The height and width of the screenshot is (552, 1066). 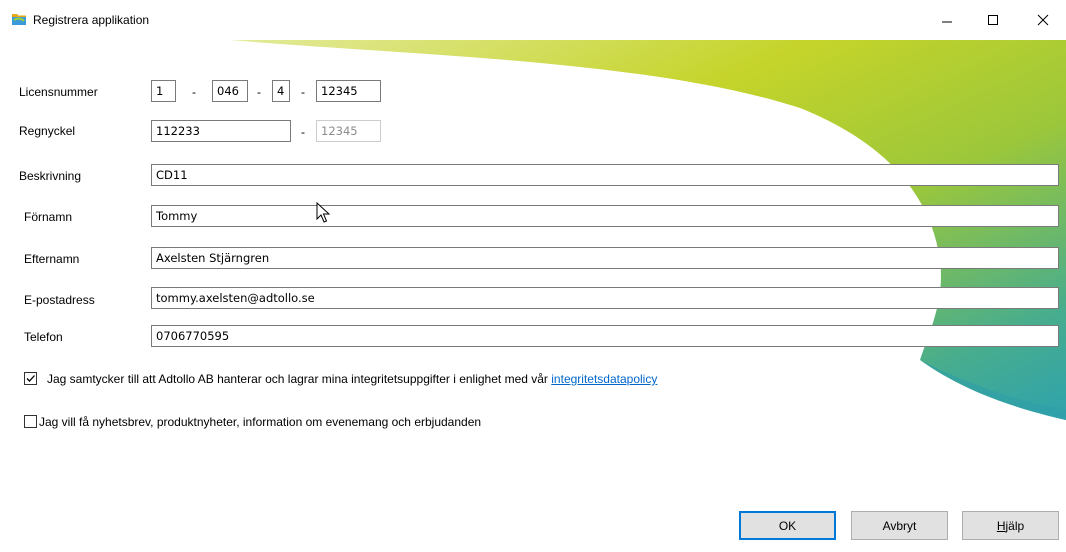 What do you see at coordinates (91, 20) in the screenshot?
I see `window-title: Registrera applikation` at bounding box center [91, 20].